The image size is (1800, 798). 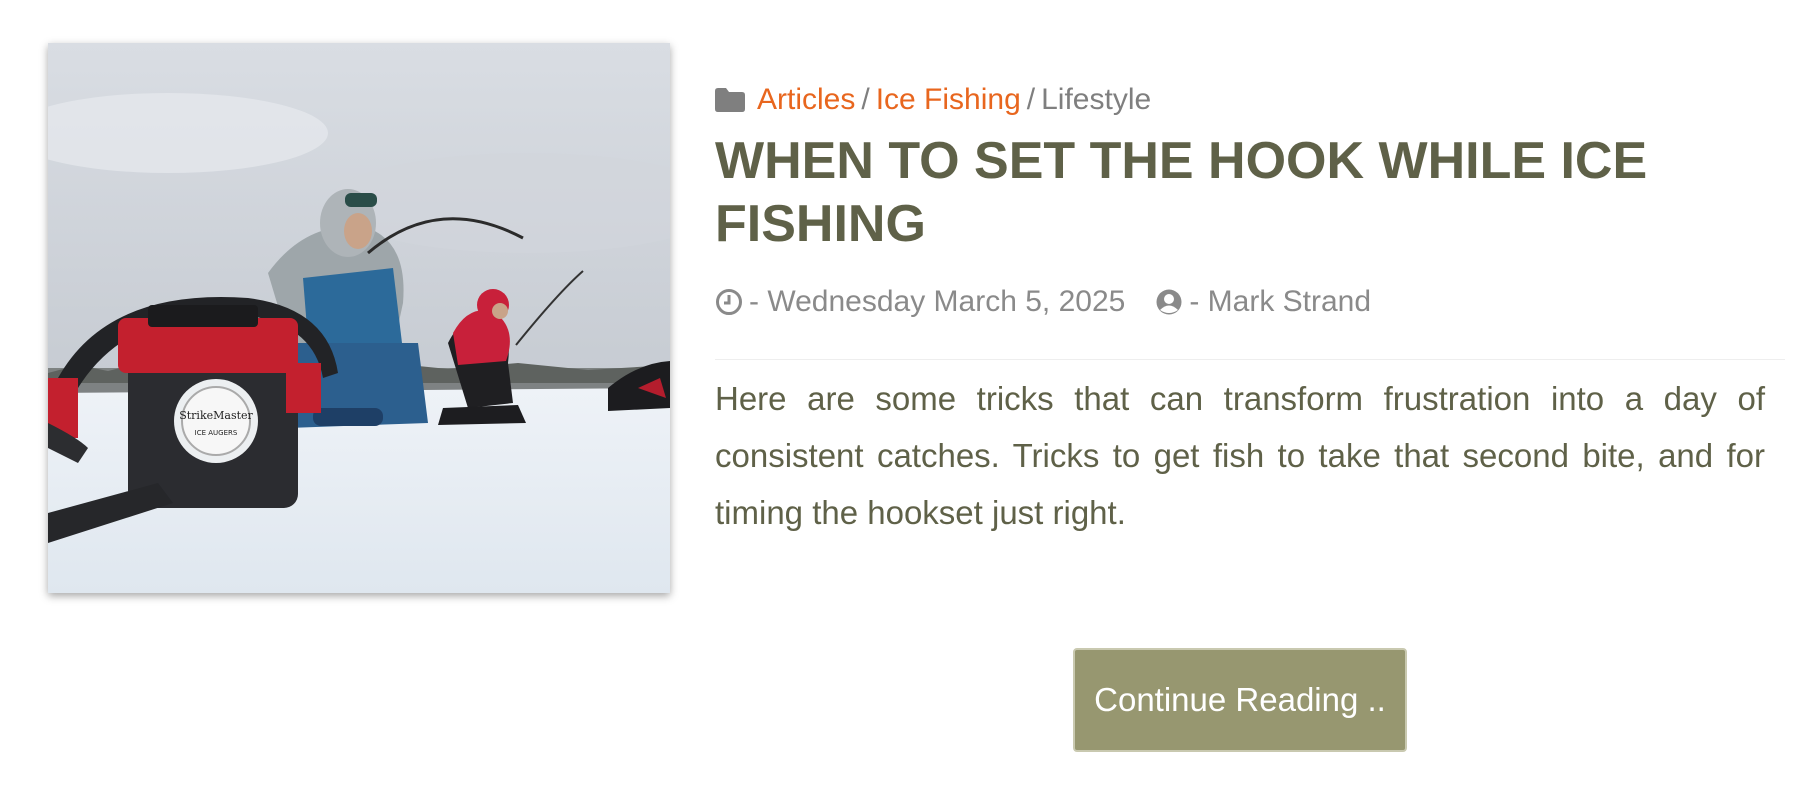 I want to click on clock-icon, so click(x=729, y=302).